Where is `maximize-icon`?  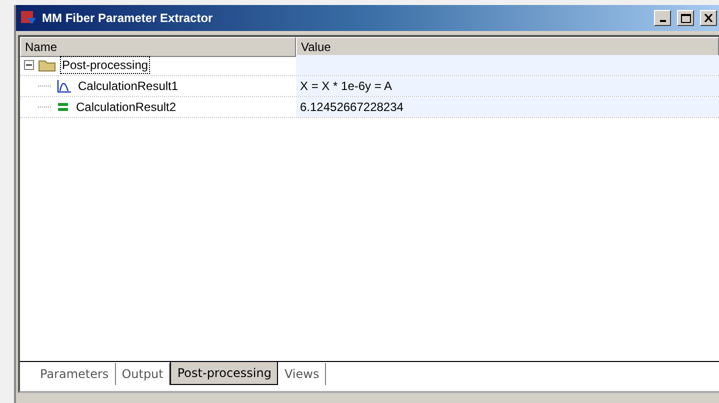
maximize-icon is located at coordinates (685, 18).